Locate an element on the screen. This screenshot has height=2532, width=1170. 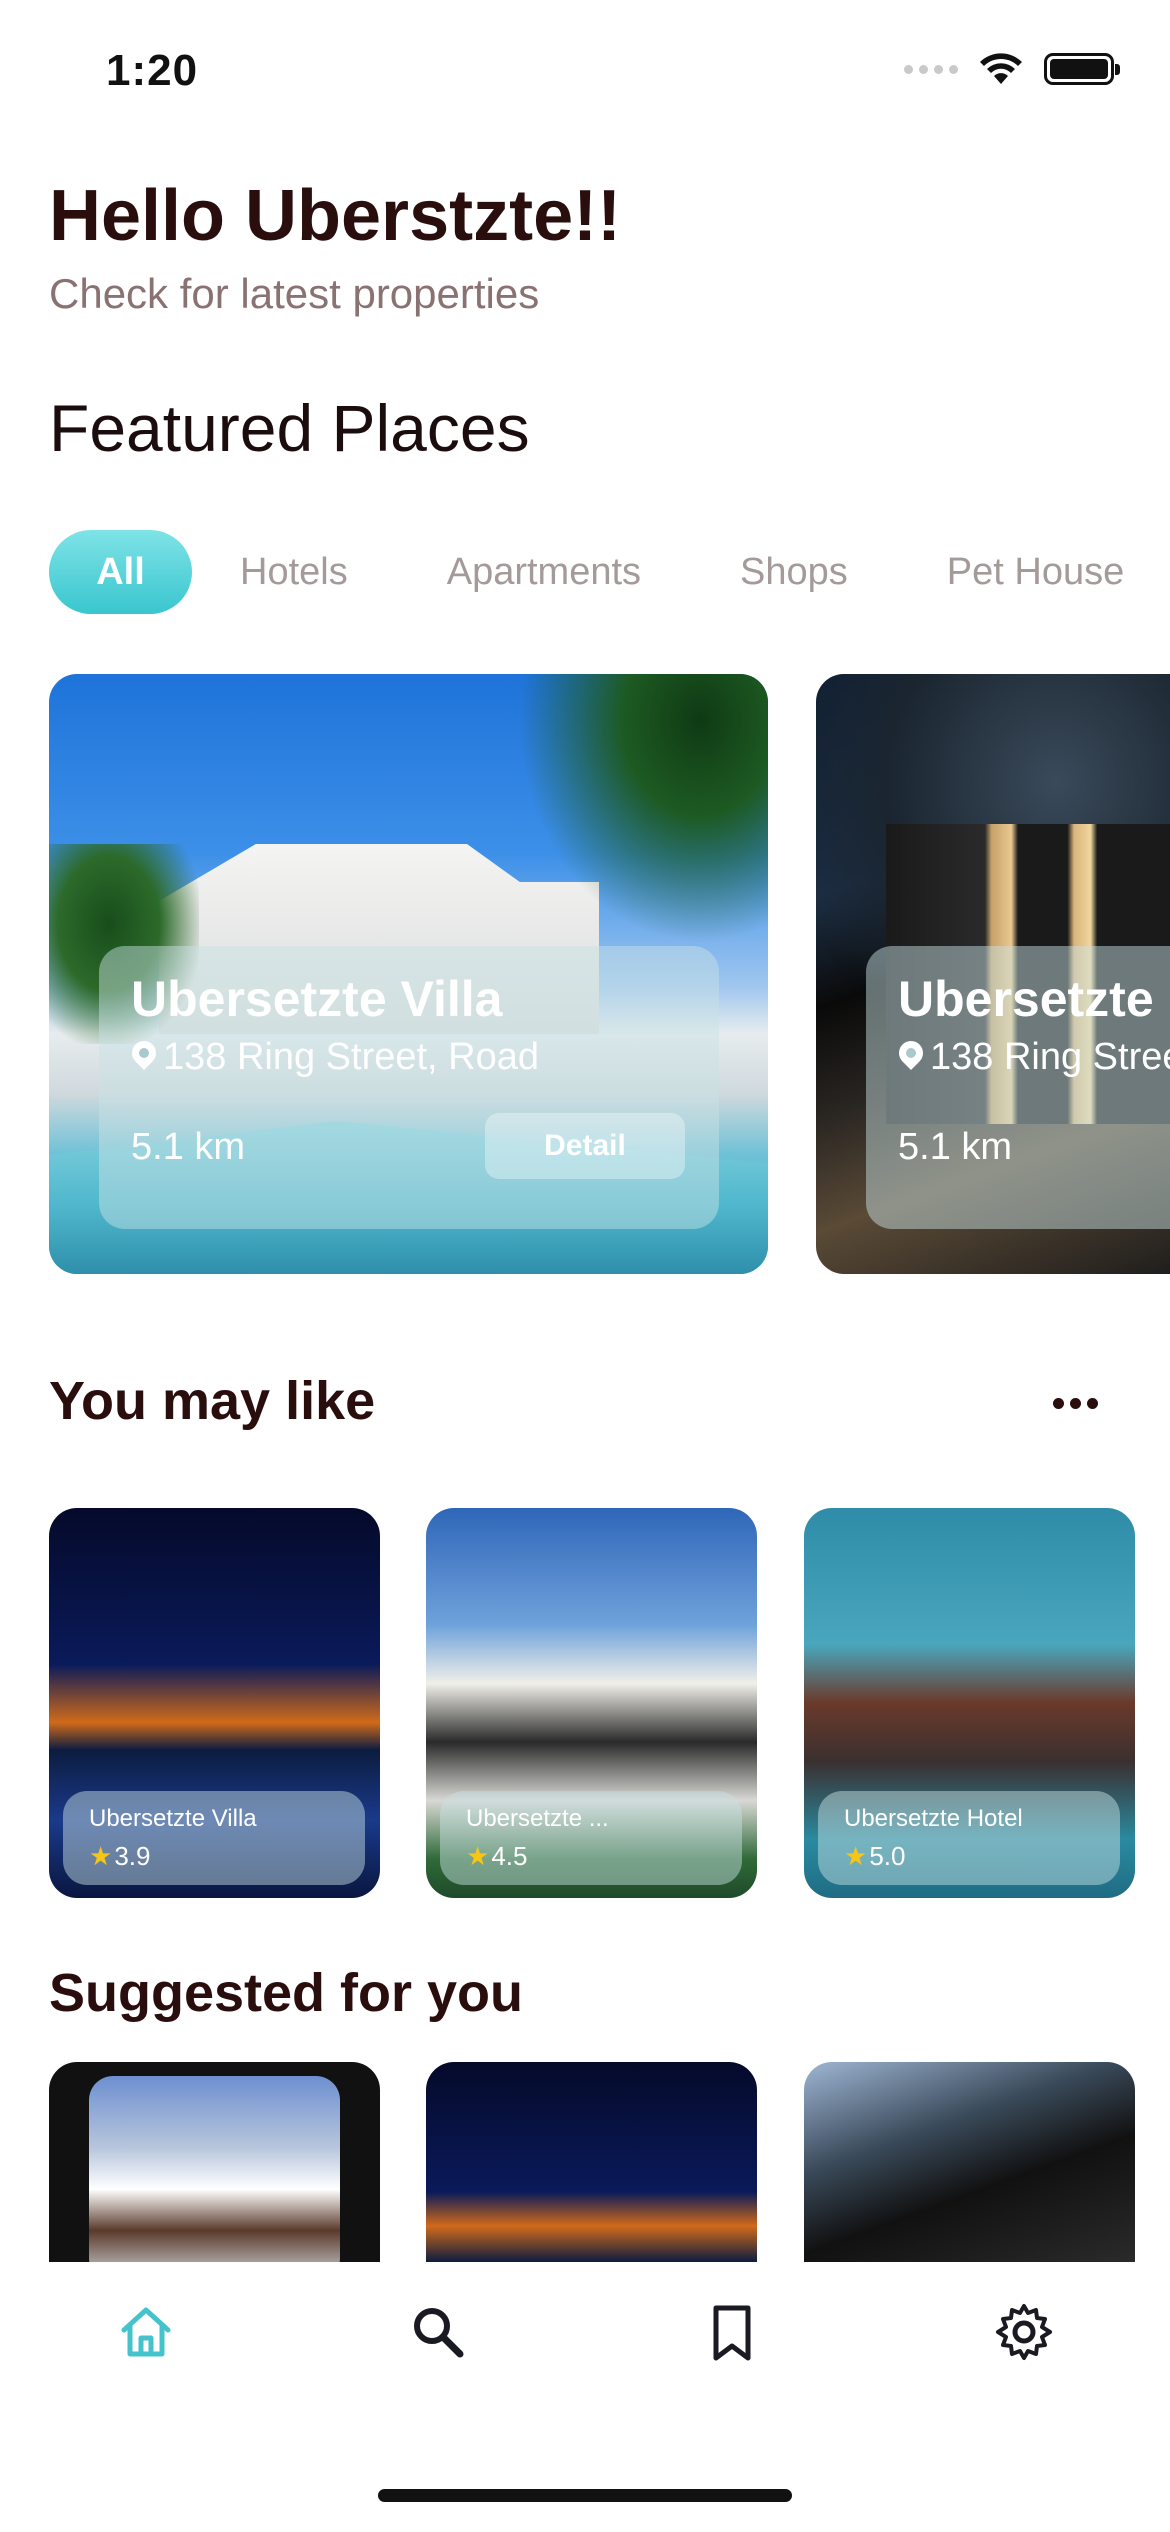
greeting-title: Hello Uberstzte!! is located at coordinates (335, 216).